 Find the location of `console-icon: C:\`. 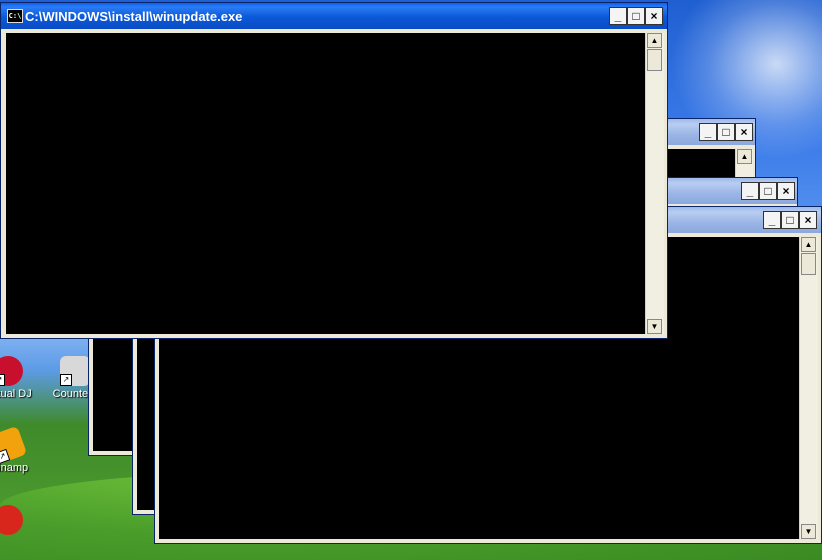

console-icon: C:\ is located at coordinates (15, 16).